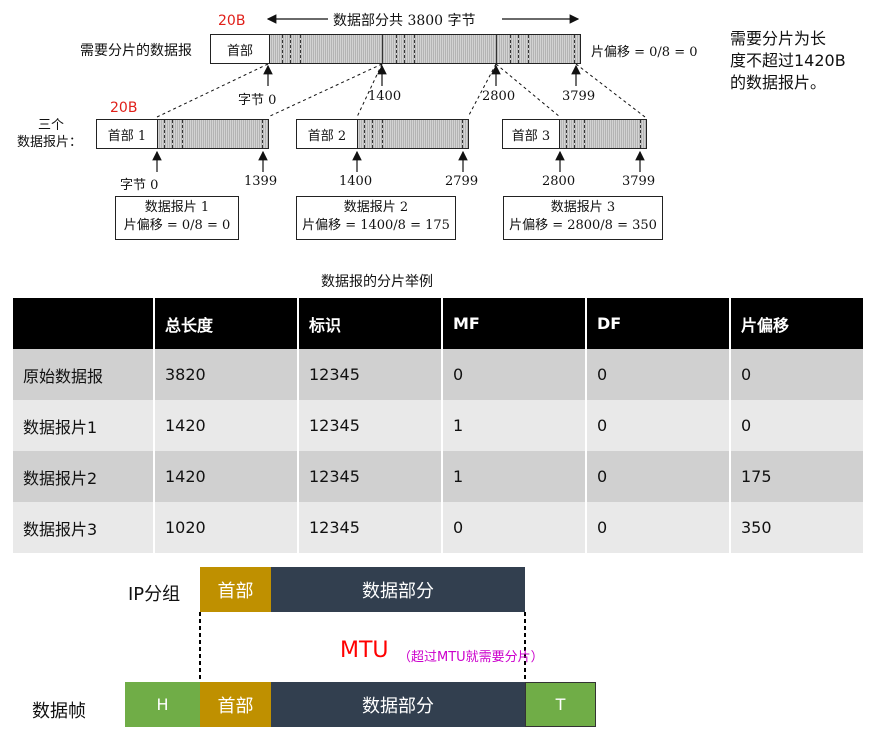  What do you see at coordinates (240, 49) in the screenshot?
I see `orig-header-box: 首部` at bounding box center [240, 49].